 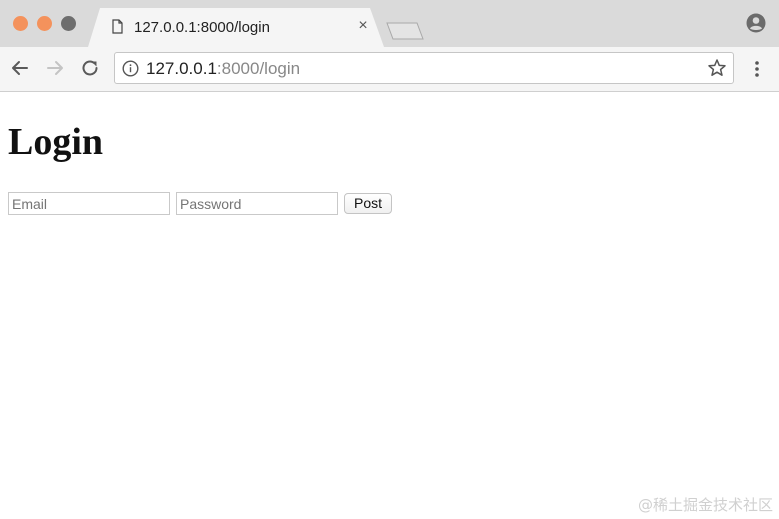 I want to click on tab-close-icon: ×, so click(x=363, y=26).